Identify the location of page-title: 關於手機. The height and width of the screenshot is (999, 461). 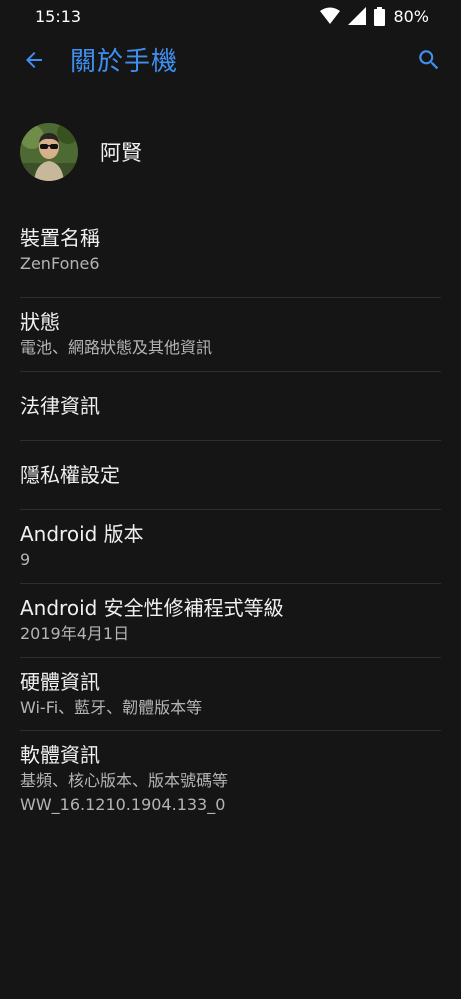
(124, 62).